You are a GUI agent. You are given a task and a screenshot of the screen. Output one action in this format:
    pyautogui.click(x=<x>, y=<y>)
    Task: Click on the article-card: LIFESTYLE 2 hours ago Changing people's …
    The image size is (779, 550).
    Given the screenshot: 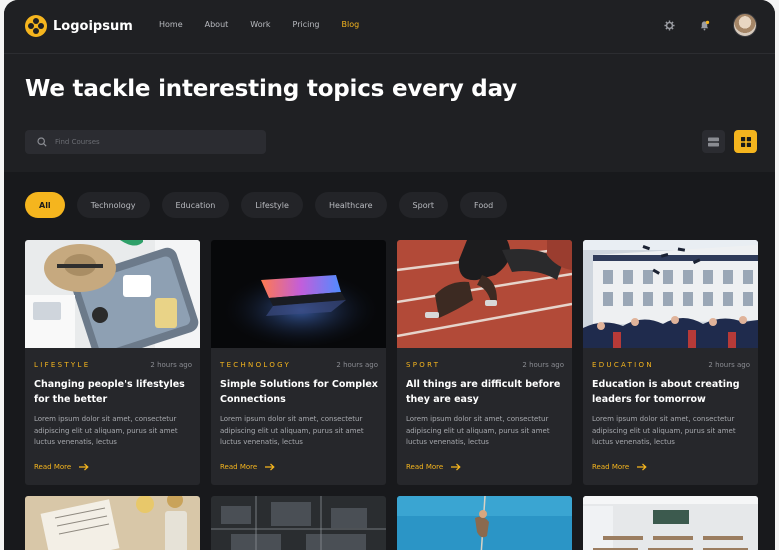 What is the action you would take?
    pyautogui.click(x=112, y=362)
    